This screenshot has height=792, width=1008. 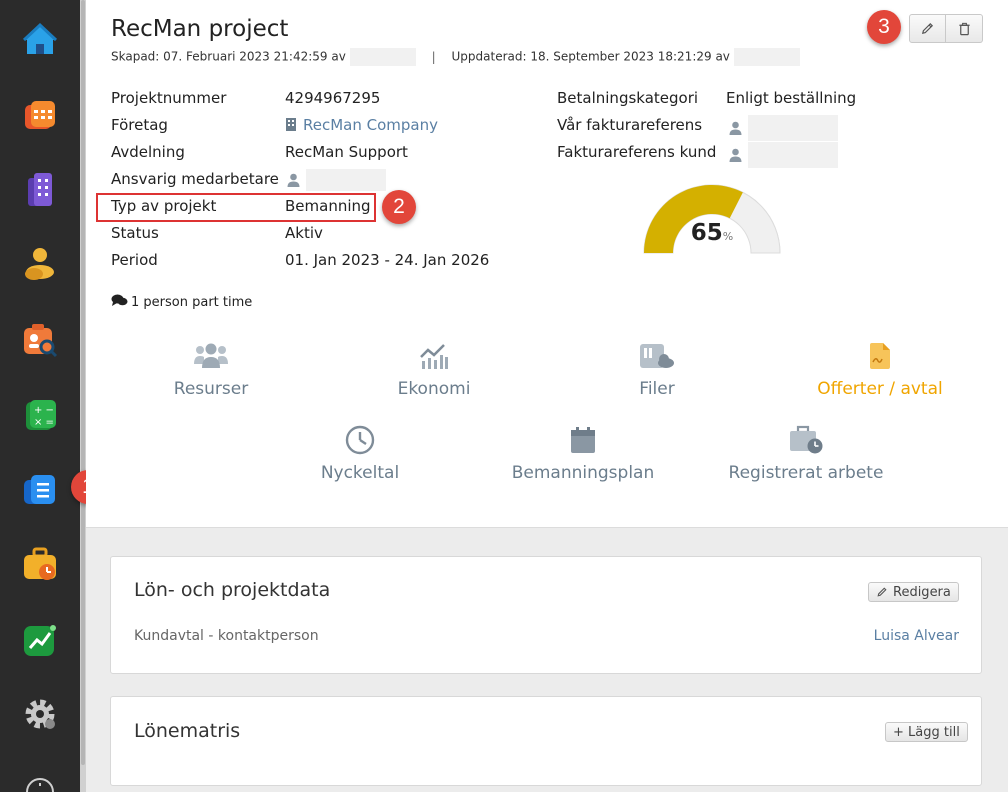 What do you see at coordinates (434, 369) in the screenshot?
I see `tile-economy: Ekonomi` at bounding box center [434, 369].